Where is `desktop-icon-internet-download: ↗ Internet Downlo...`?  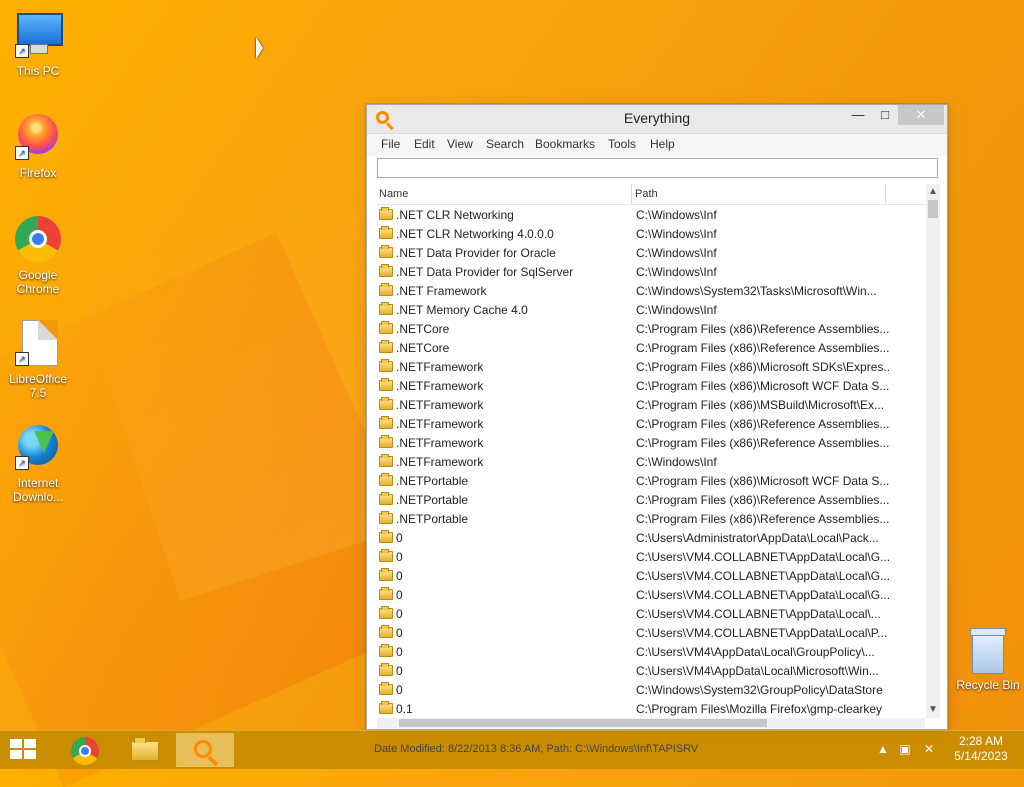
desktop-icon-internet-download: ↗ Internet Downlo... is located at coordinates (38, 463).